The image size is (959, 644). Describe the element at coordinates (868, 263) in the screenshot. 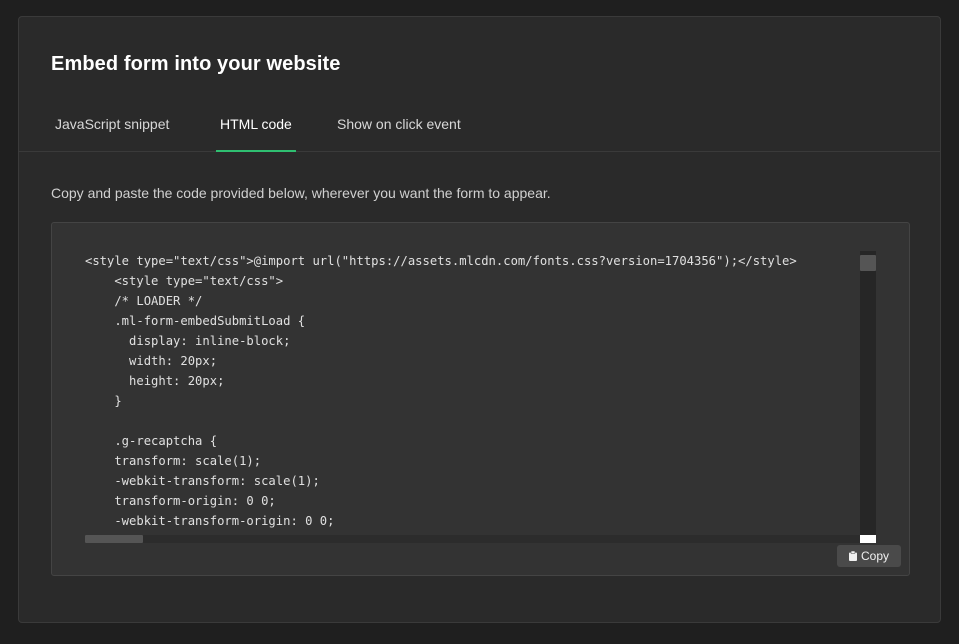

I see `vertical-scroll-thumb` at that location.